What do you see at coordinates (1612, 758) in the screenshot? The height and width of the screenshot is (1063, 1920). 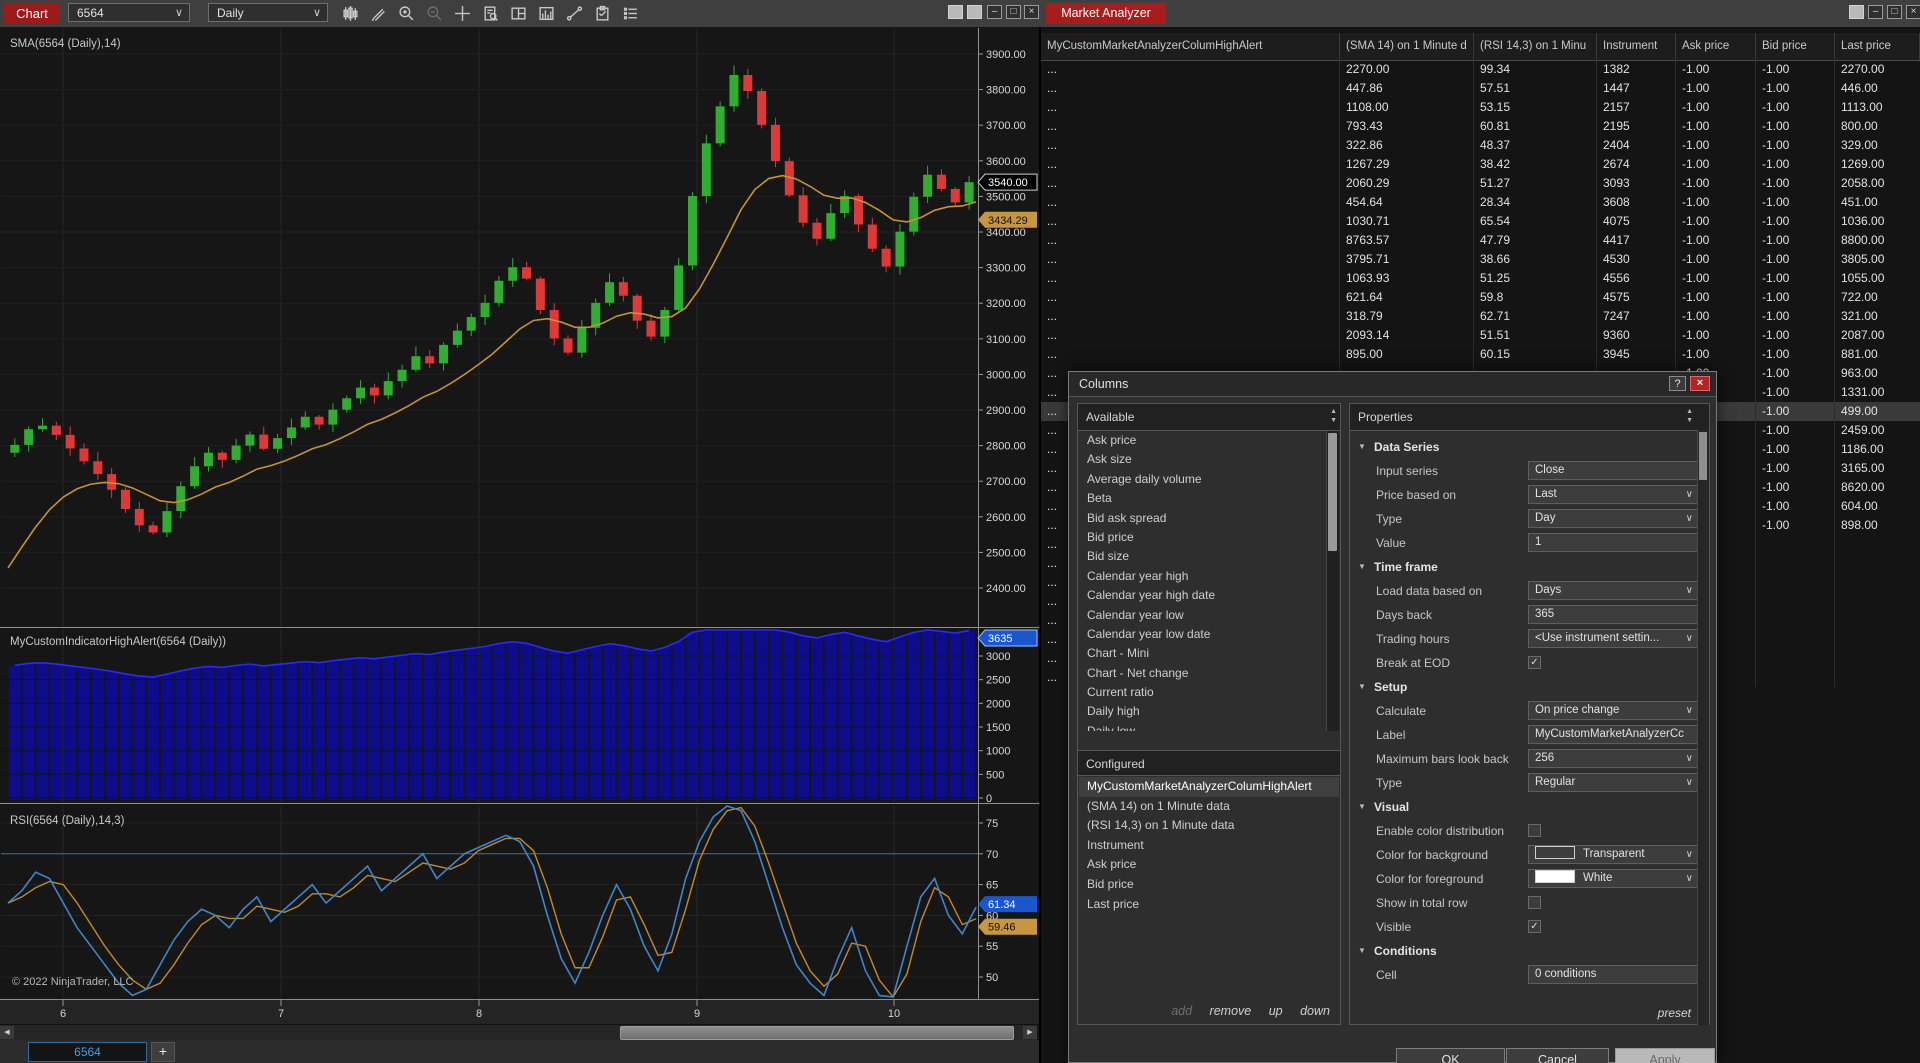 I see `maximum-bars-look-back-select: 256 ∨` at bounding box center [1612, 758].